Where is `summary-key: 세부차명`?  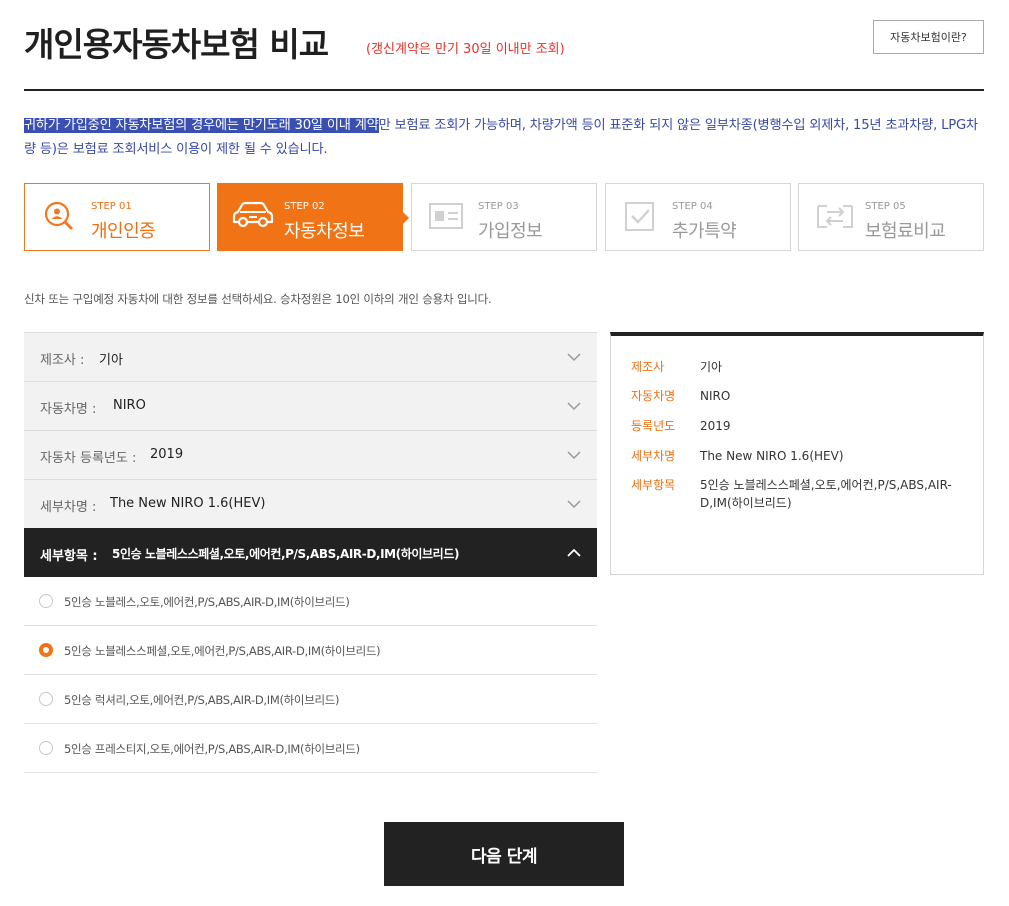 summary-key: 세부차명 is located at coordinates (653, 456).